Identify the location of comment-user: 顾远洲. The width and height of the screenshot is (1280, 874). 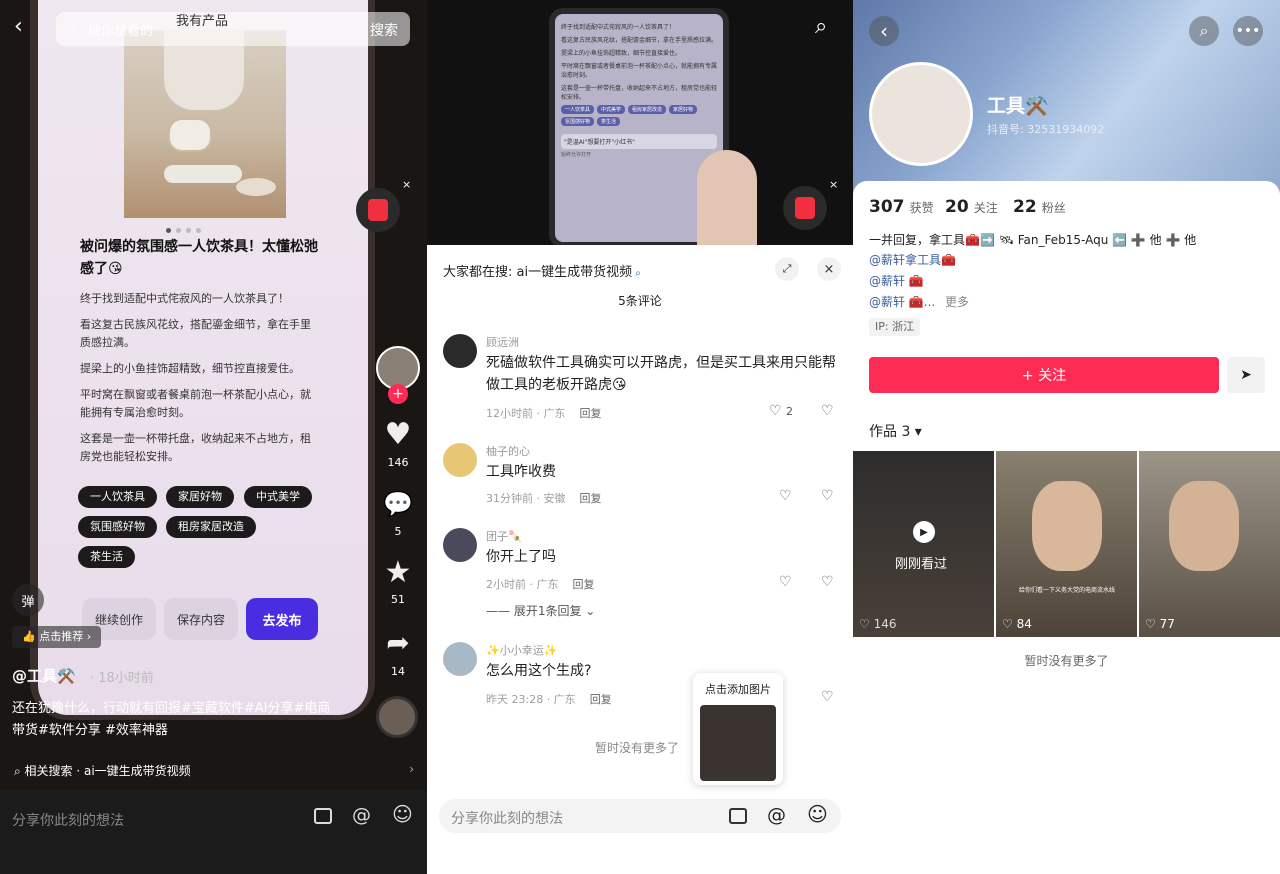
(502, 342).